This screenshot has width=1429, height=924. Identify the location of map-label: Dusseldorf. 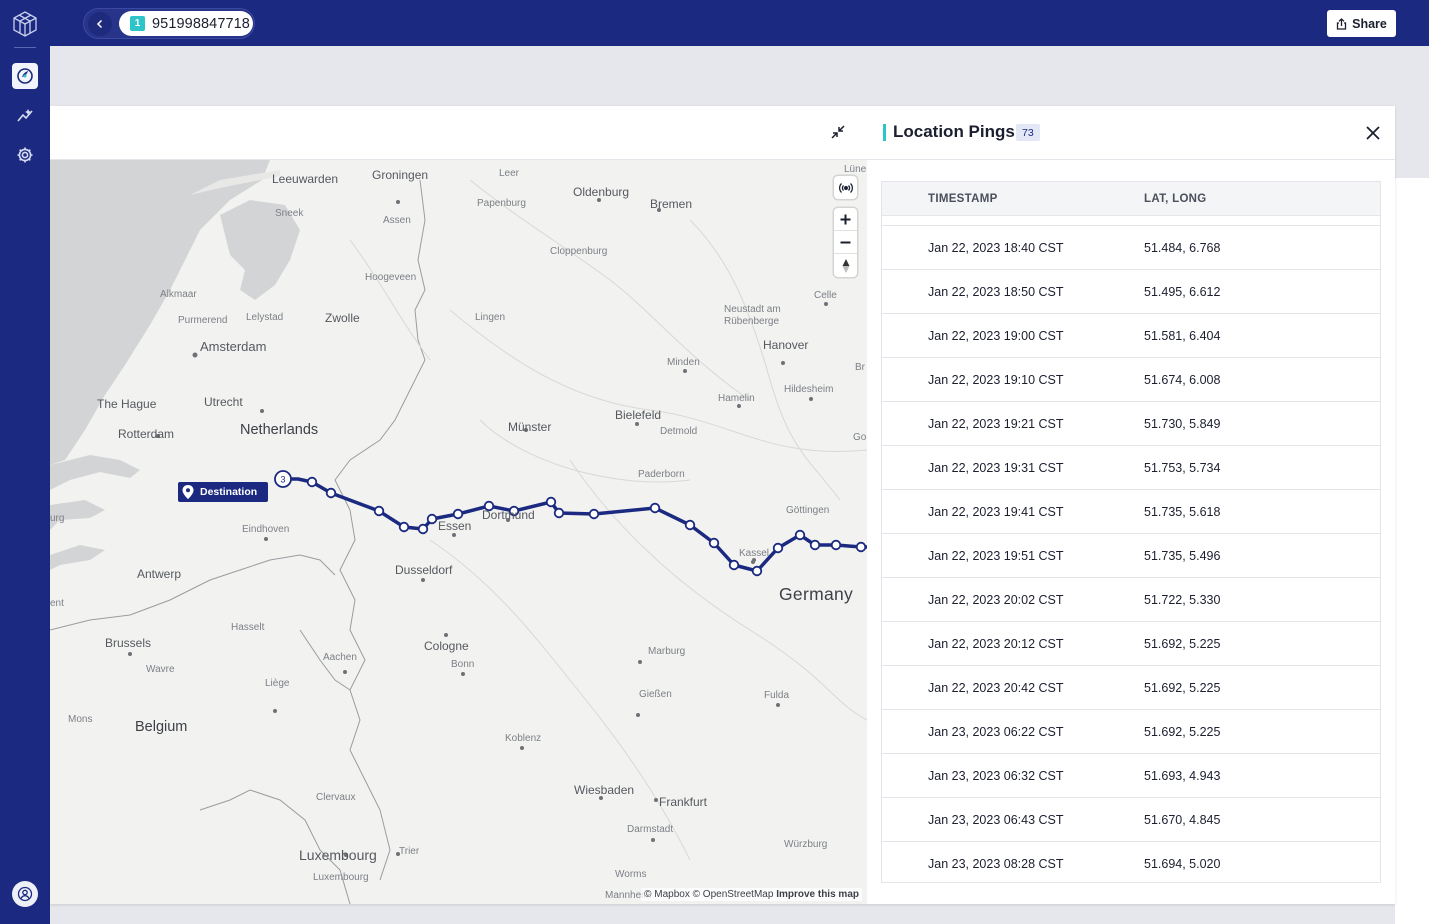
(424, 570).